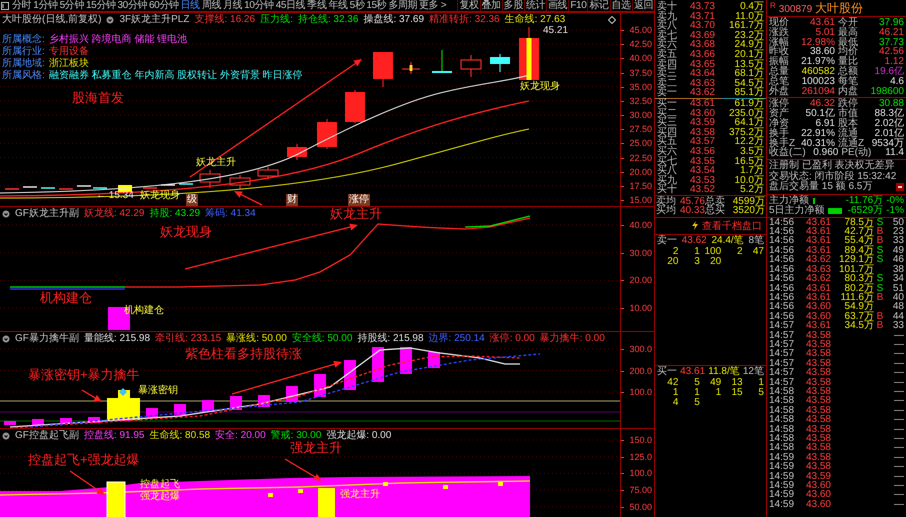 The image size is (906, 517). What do you see at coordinates (749, 93) in the screenshot?
I see `book-volume: 85.1万` at bounding box center [749, 93].